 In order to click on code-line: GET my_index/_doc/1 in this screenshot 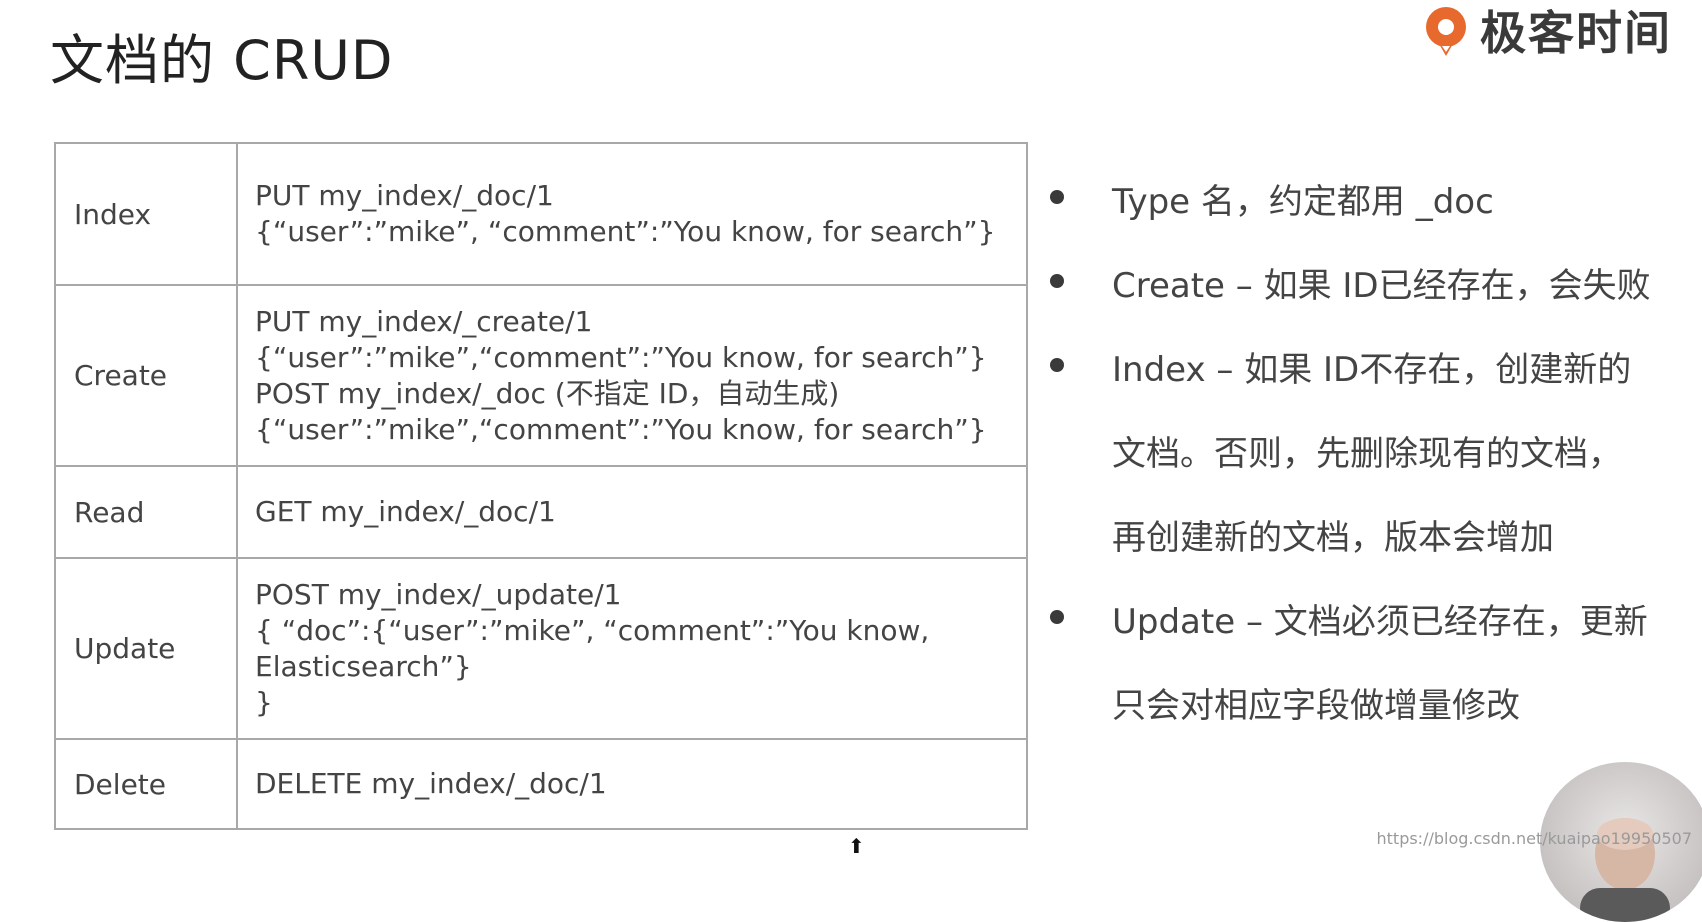, I will do `click(405, 511)`.